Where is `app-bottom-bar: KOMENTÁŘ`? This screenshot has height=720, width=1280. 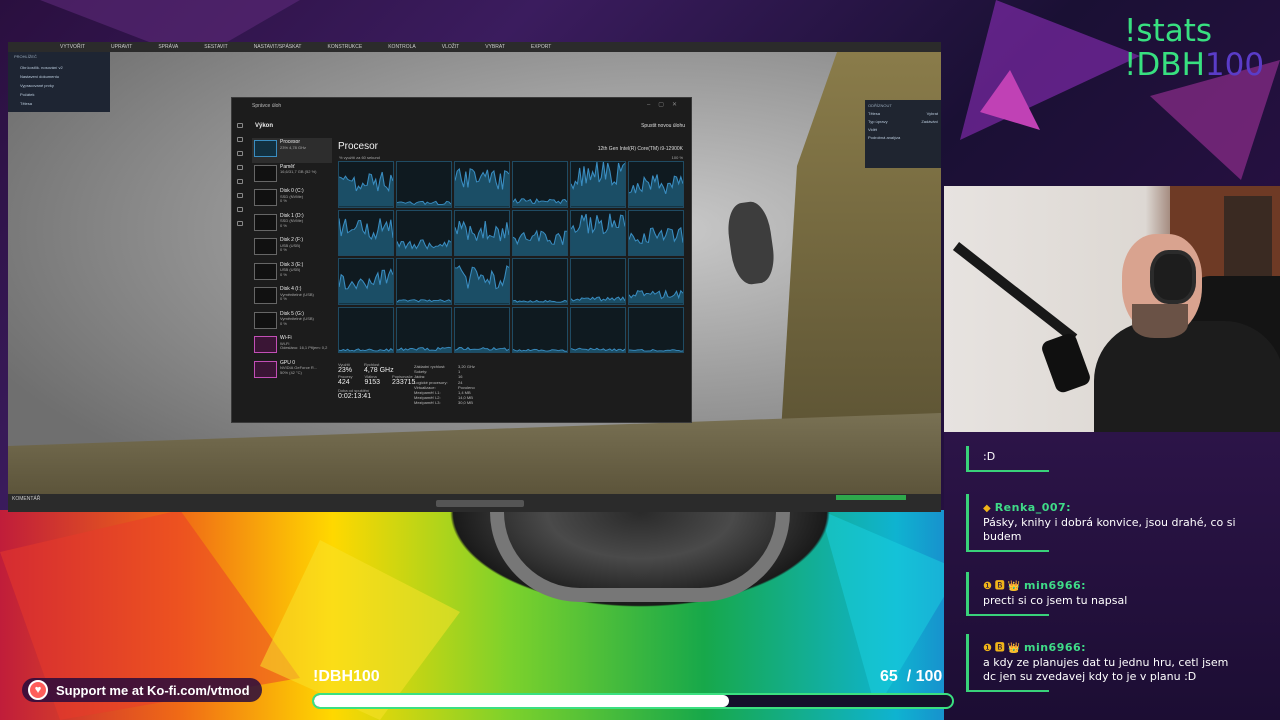
app-bottom-bar: KOMENTÁŘ is located at coordinates (474, 503).